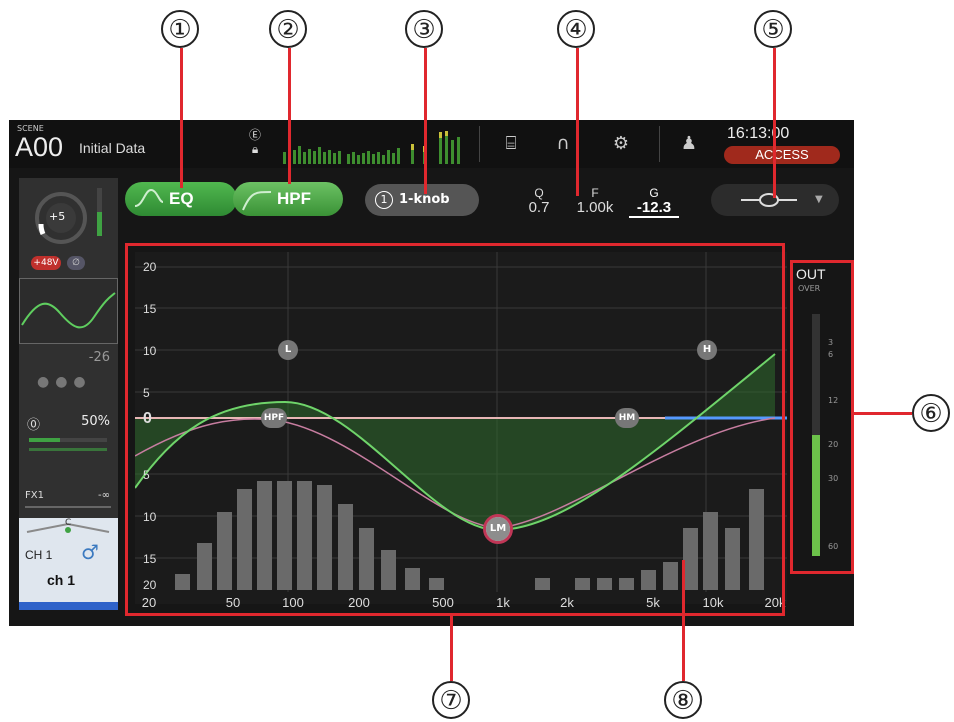 The image size is (954, 722). I want to click on callout-3: ③, so click(424, 29).